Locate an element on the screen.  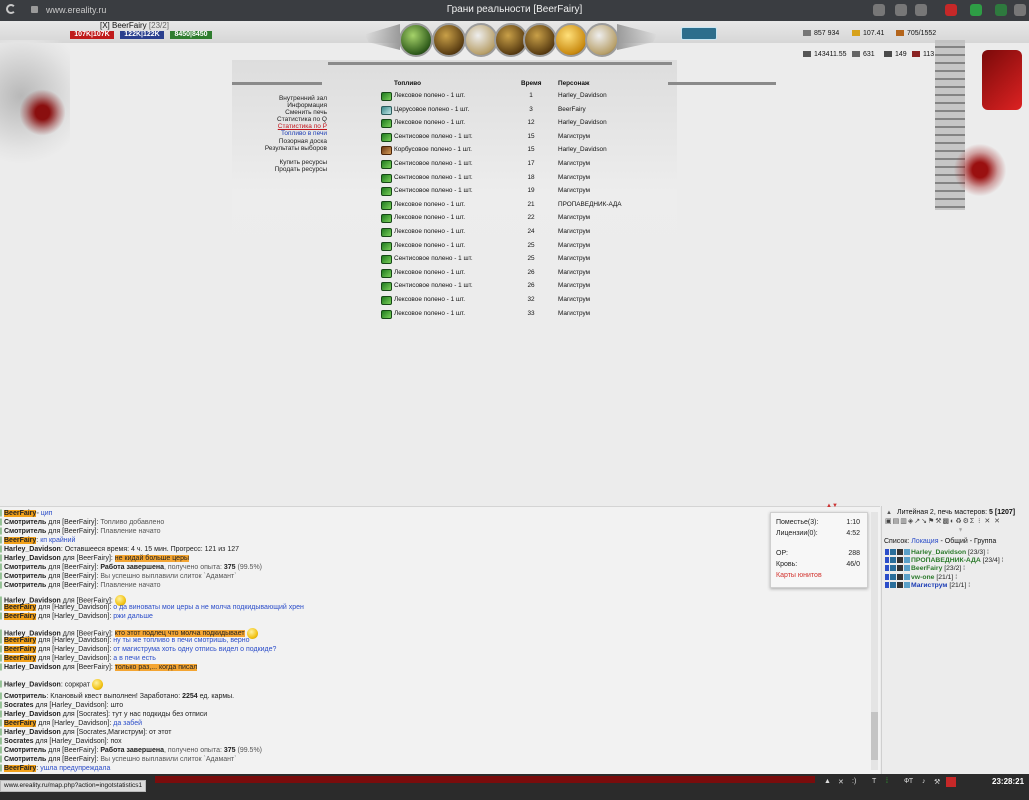
tab-location: Локация is located at coordinates (924, 541).